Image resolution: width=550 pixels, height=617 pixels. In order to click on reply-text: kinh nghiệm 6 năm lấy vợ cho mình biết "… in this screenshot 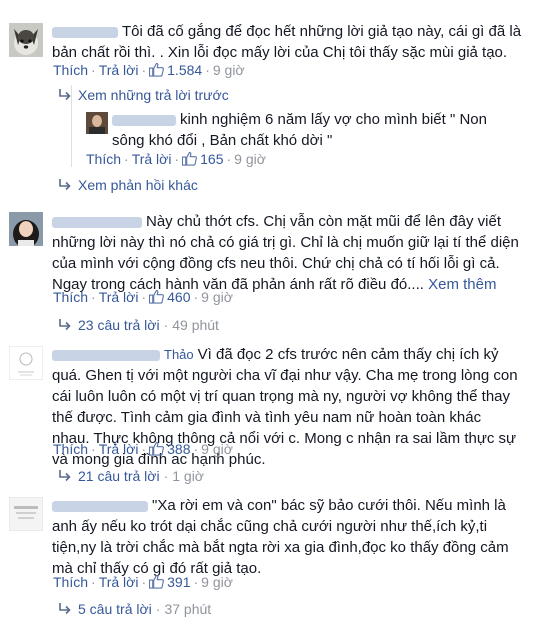, I will do `click(317, 130)`.